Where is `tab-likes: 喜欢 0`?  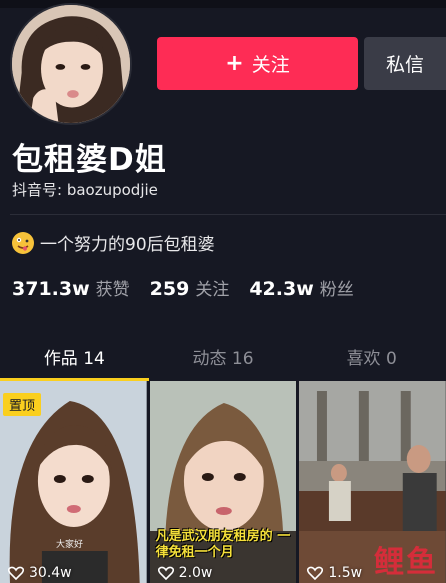
tab-likes: 喜欢 0 is located at coordinates (371, 358).